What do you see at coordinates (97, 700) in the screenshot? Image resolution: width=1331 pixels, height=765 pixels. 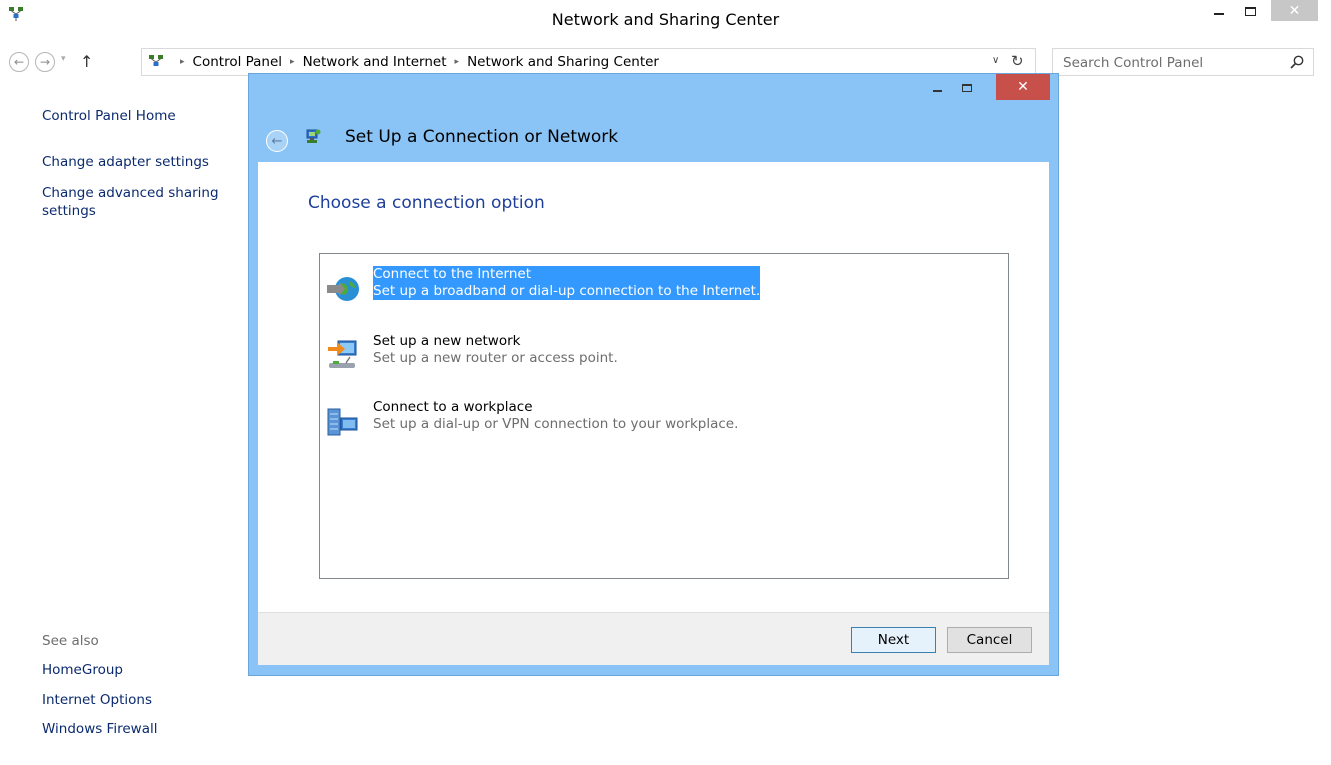 I see `internet-options-link: Internet Options` at bounding box center [97, 700].